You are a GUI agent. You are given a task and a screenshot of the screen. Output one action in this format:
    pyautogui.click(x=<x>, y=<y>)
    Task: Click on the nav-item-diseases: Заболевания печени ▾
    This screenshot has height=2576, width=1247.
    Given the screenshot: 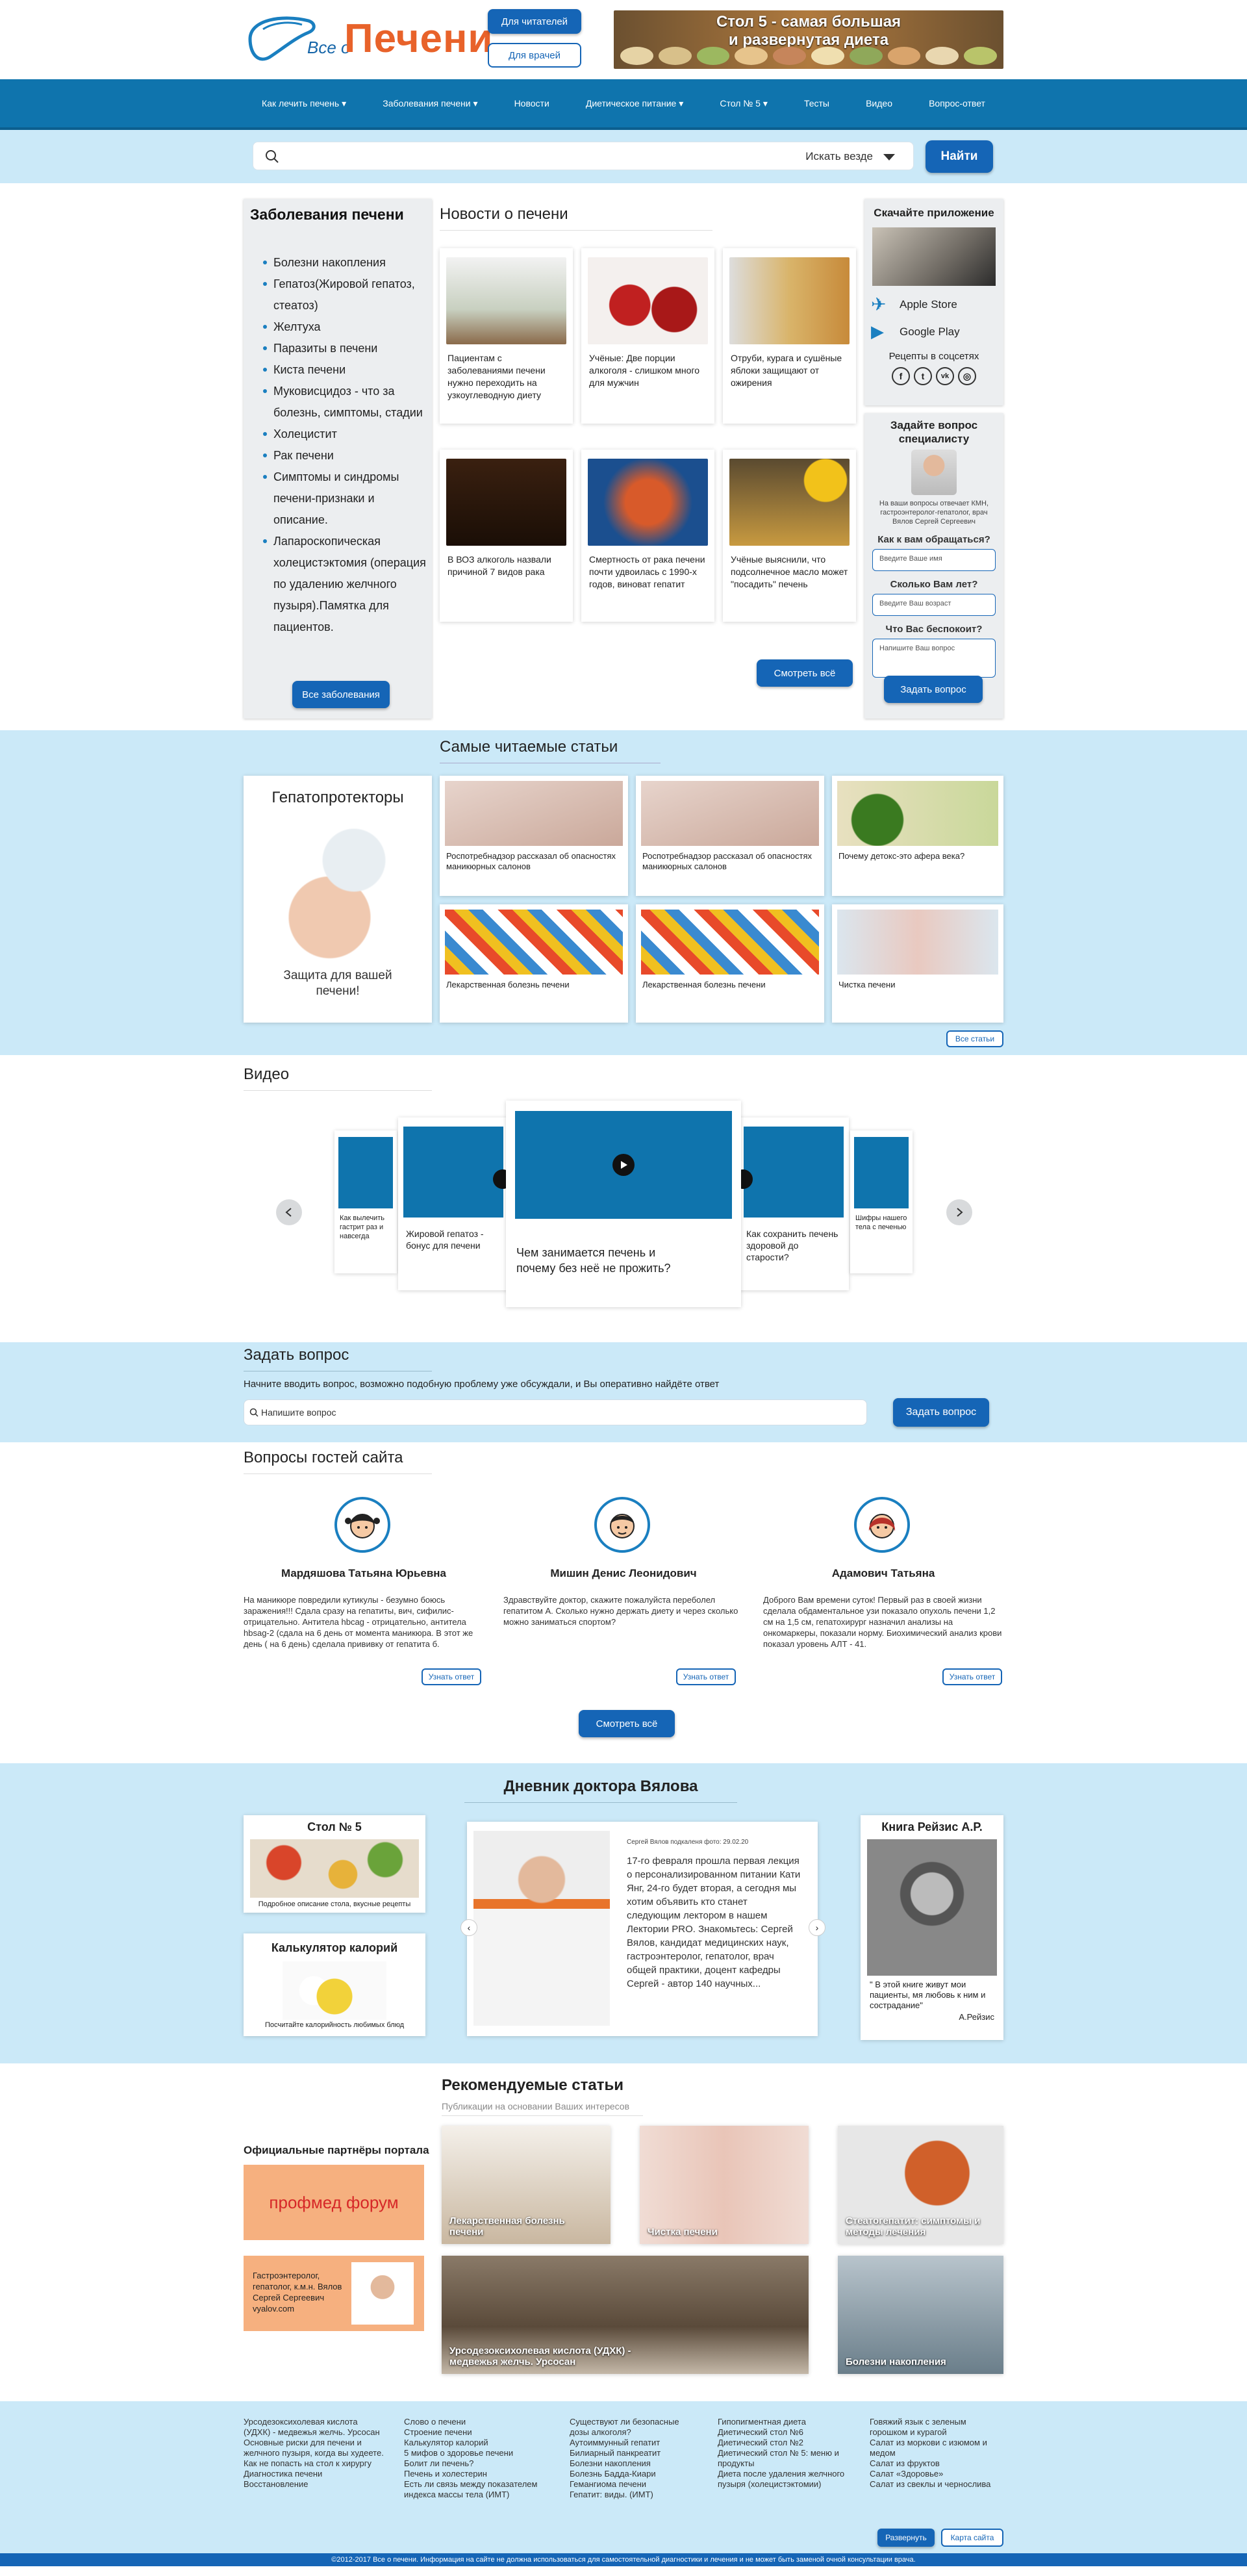 What is the action you would take?
    pyautogui.click(x=430, y=103)
    